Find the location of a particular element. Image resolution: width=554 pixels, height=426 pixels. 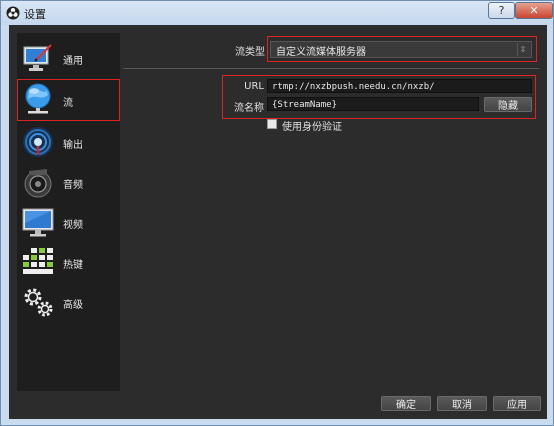

url-label: URL is located at coordinates (254, 86).